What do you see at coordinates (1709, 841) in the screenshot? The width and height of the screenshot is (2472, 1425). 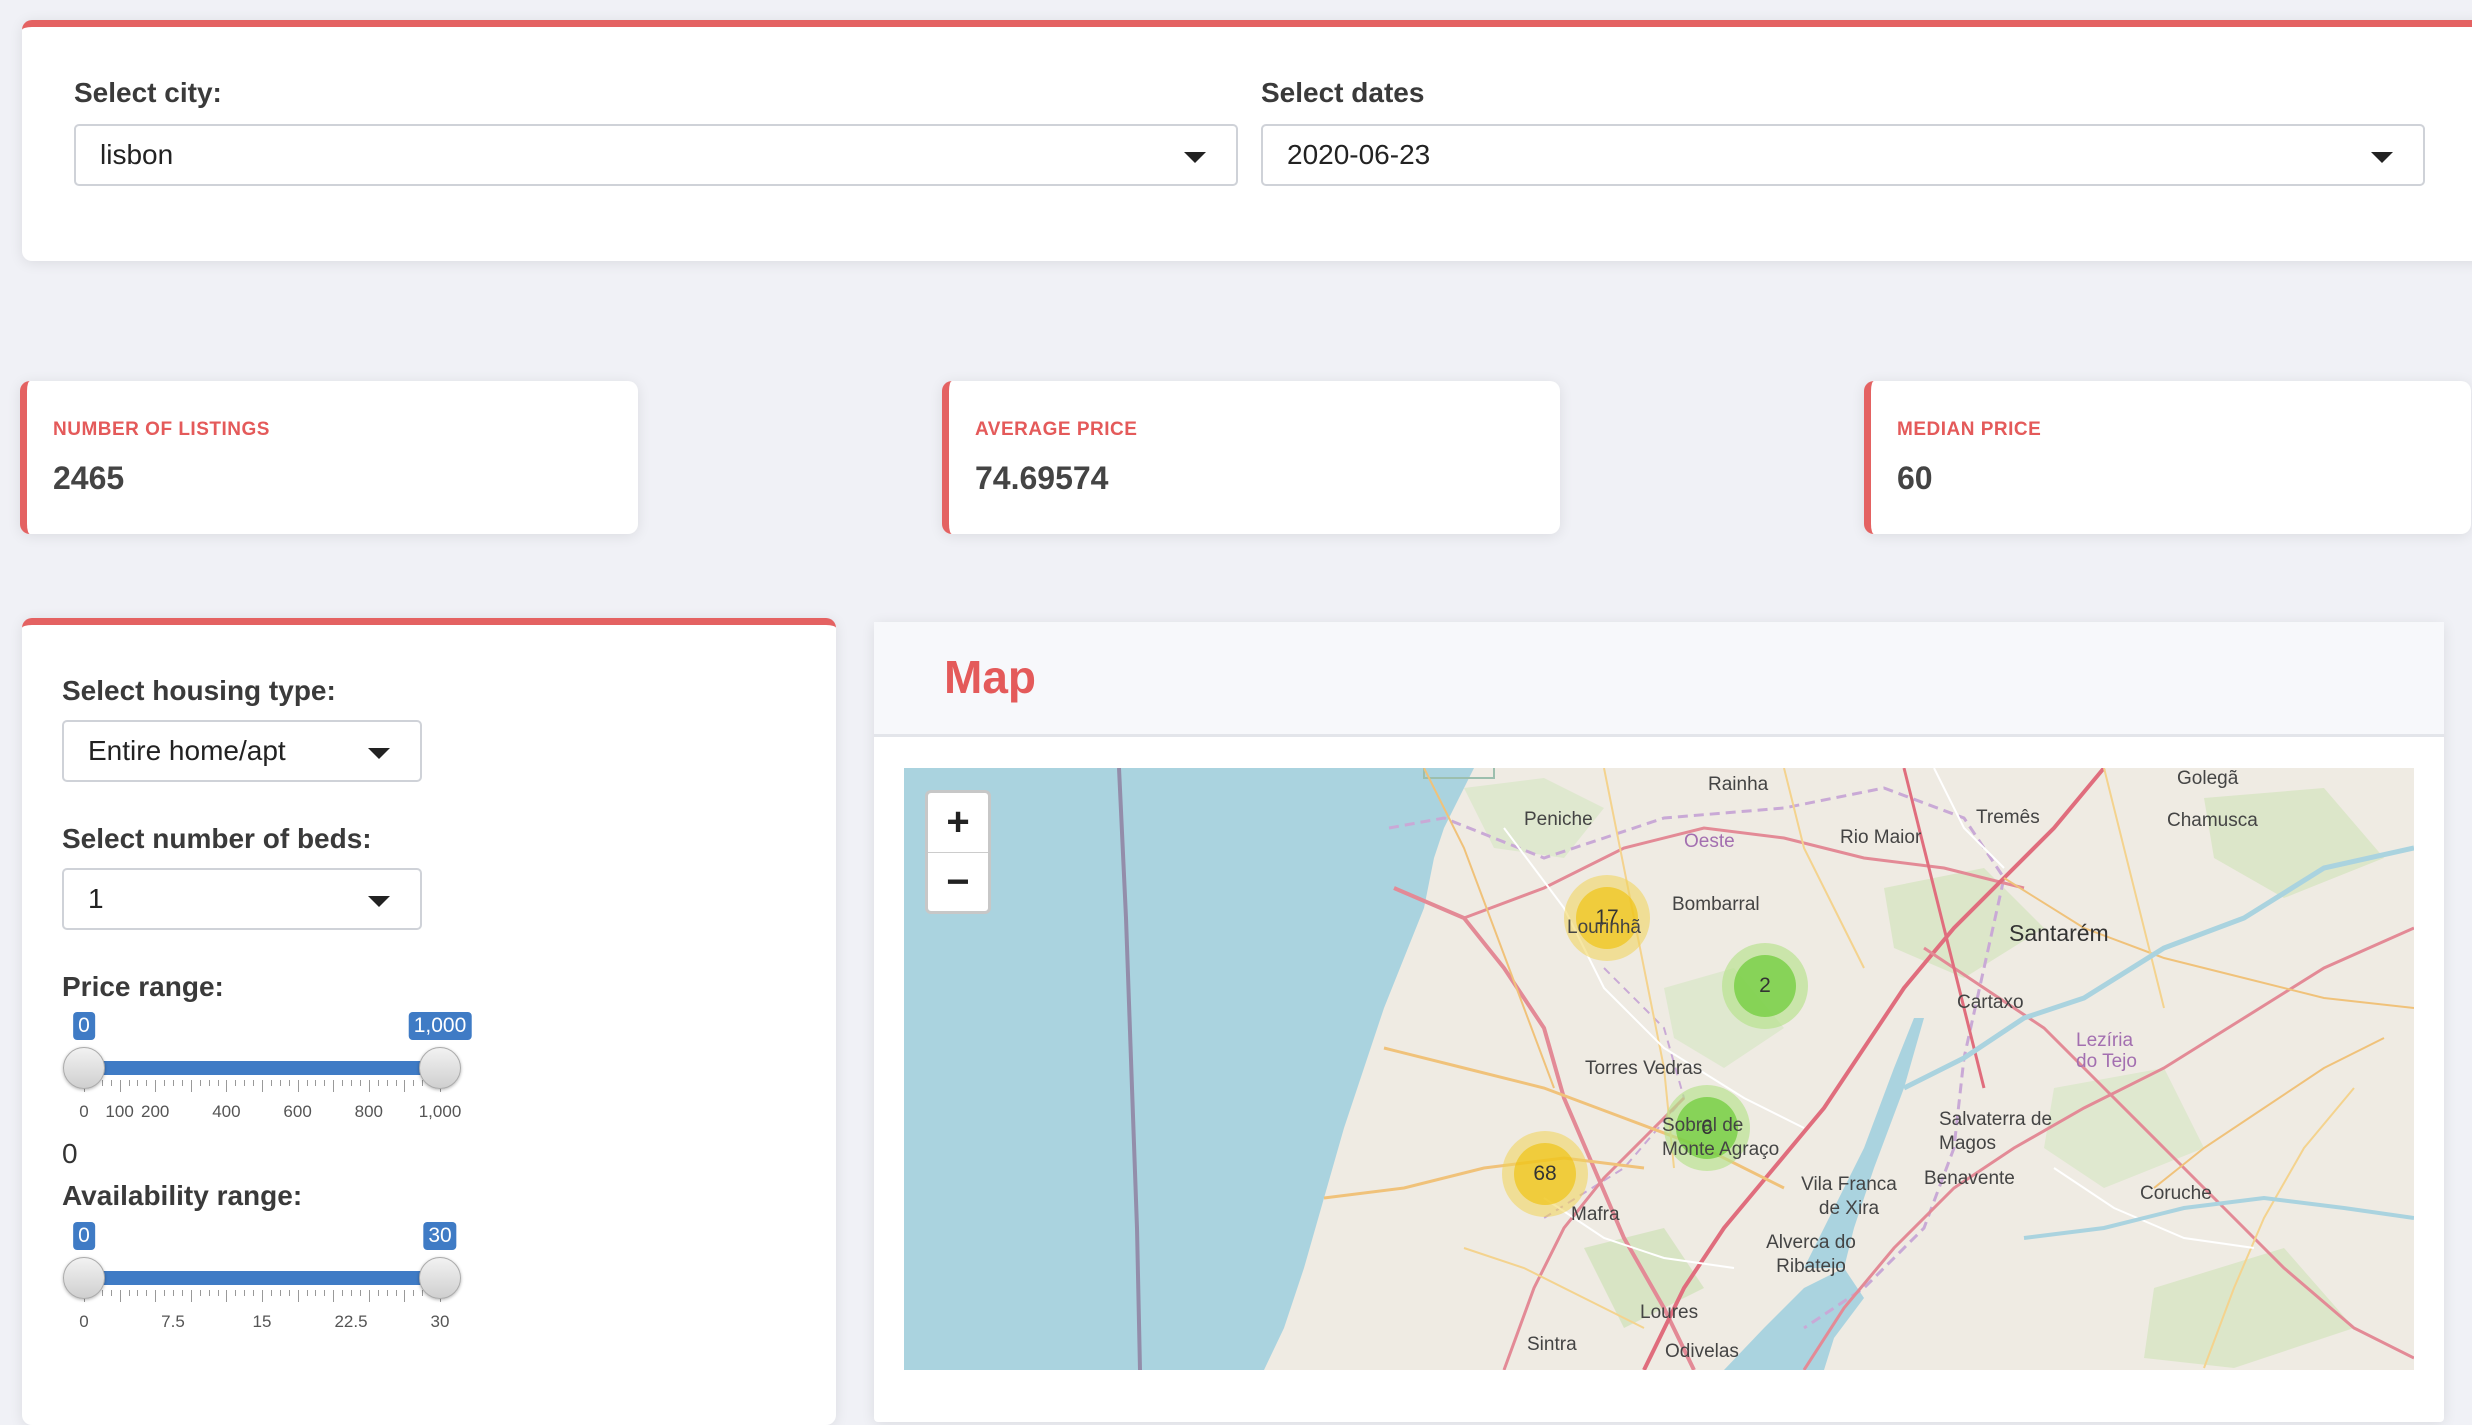 I see `place-label: Oeste` at bounding box center [1709, 841].